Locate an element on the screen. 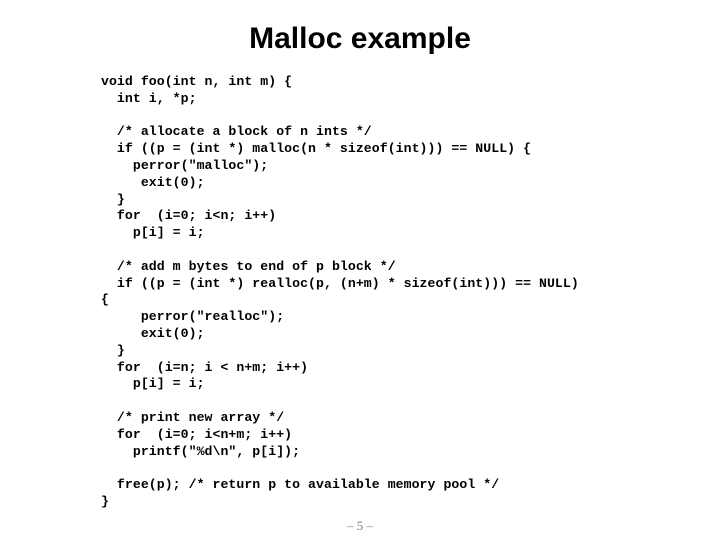 The height and width of the screenshot is (540, 720). code-line: { is located at coordinates (105, 300).